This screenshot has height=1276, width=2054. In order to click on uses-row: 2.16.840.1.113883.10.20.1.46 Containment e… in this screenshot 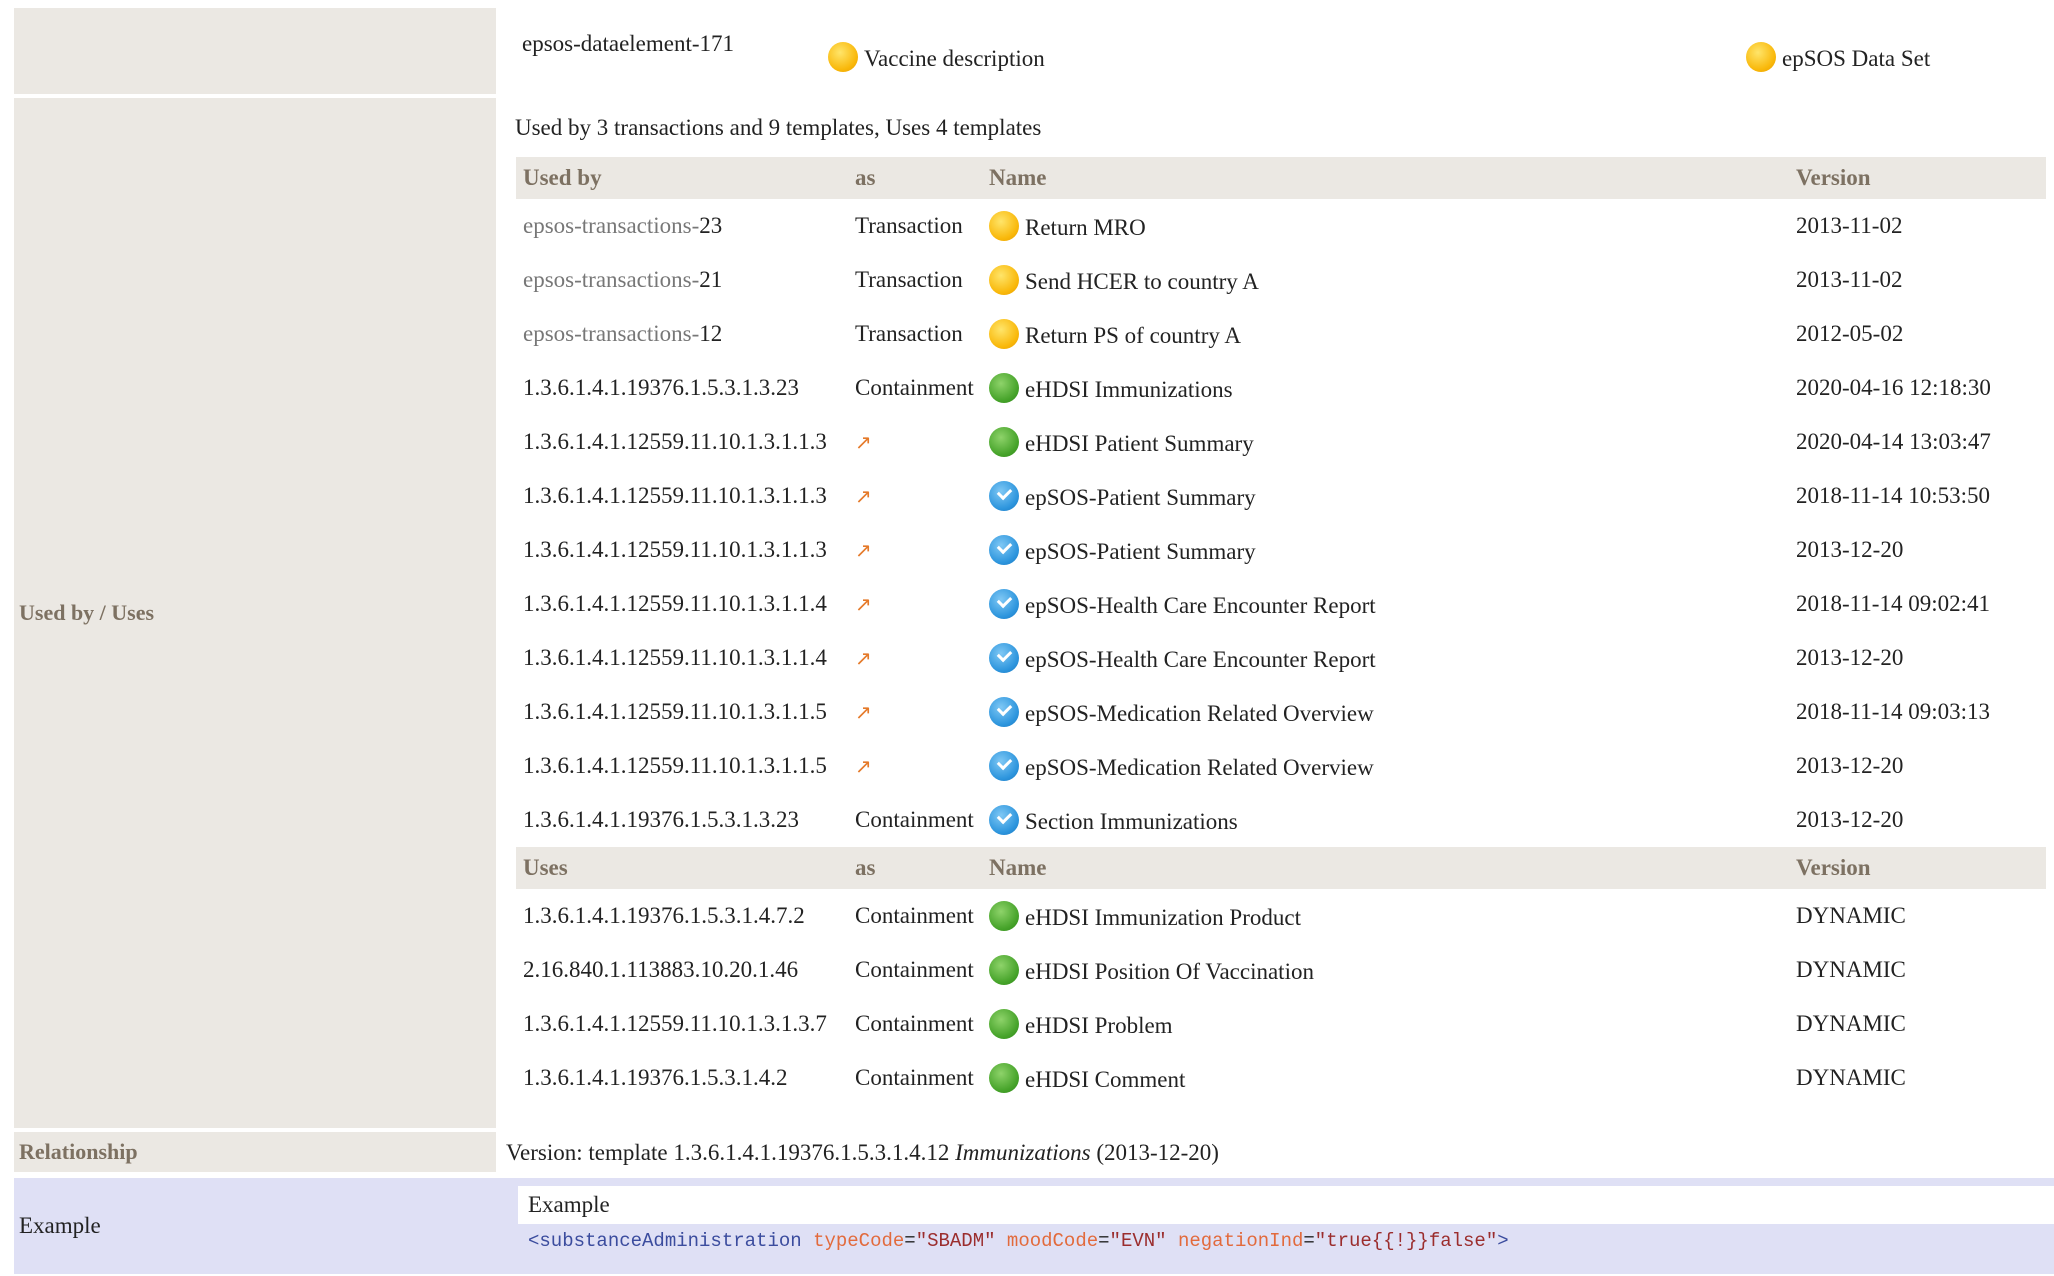, I will do `click(1281, 970)`.